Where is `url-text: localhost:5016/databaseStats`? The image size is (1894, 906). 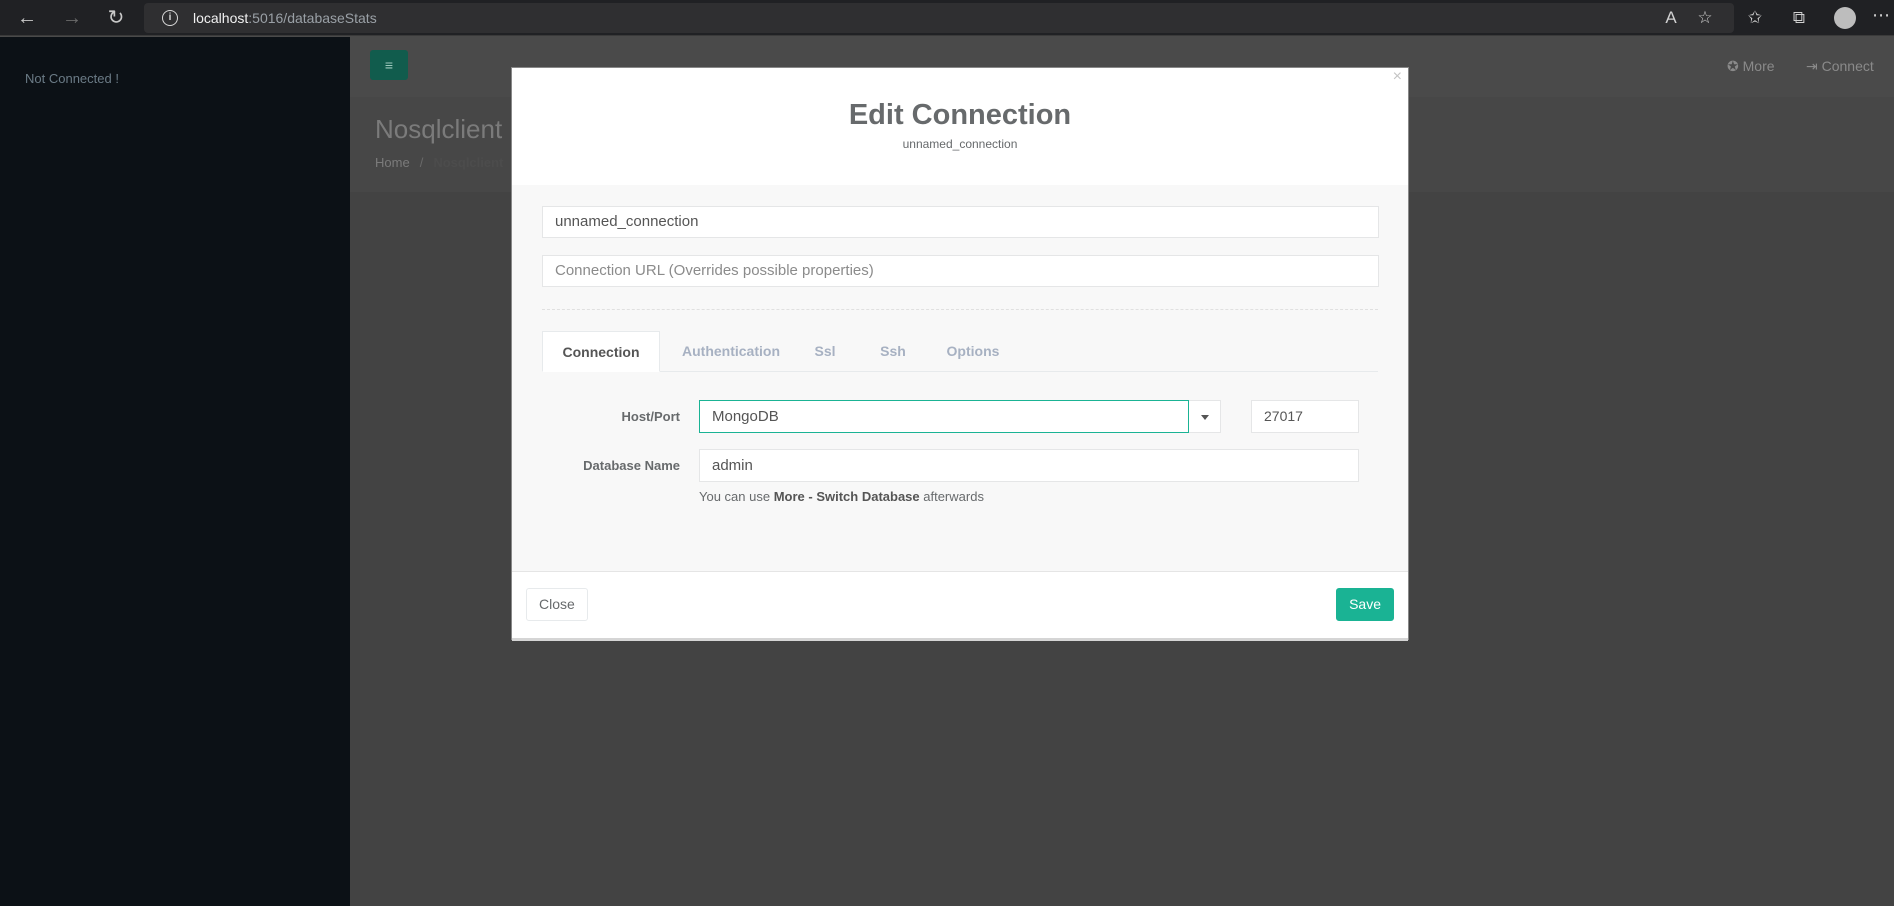 url-text: localhost:5016/databaseStats is located at coordinates (285, 18).